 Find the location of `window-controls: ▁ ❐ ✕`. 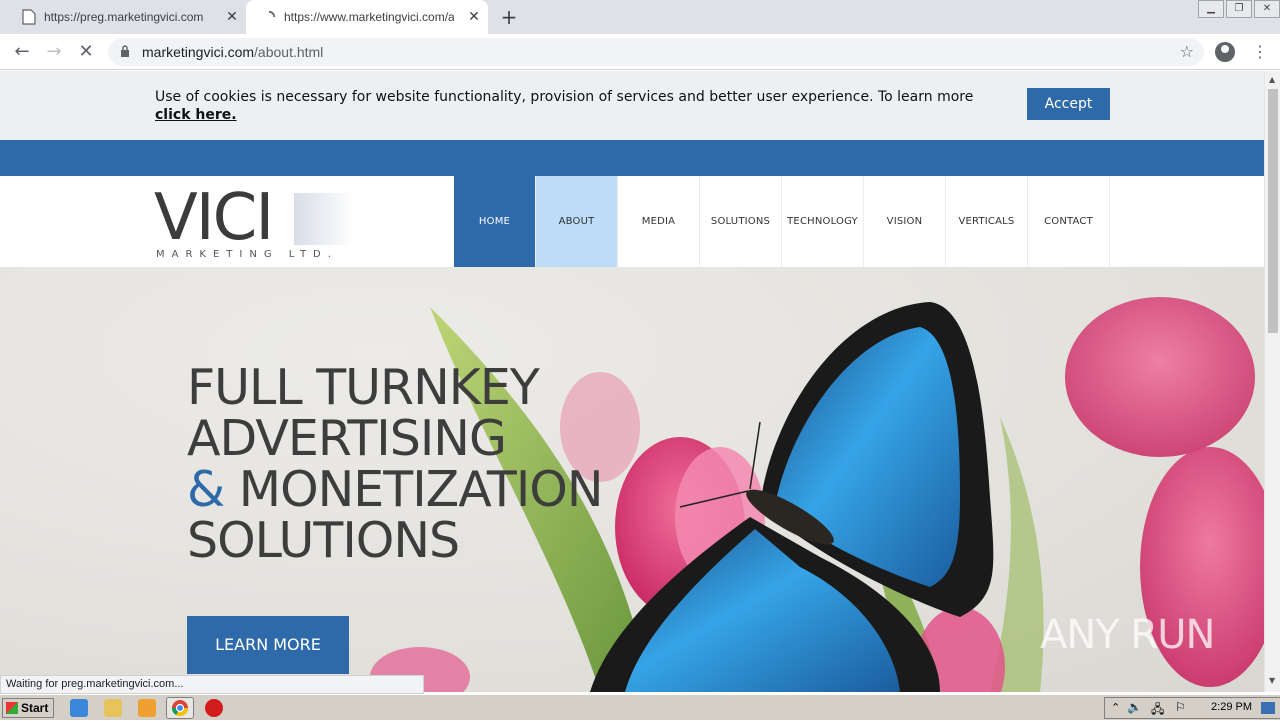

window-controls: ▁ ❐ ✕ is located at coordinates (1238, 9).